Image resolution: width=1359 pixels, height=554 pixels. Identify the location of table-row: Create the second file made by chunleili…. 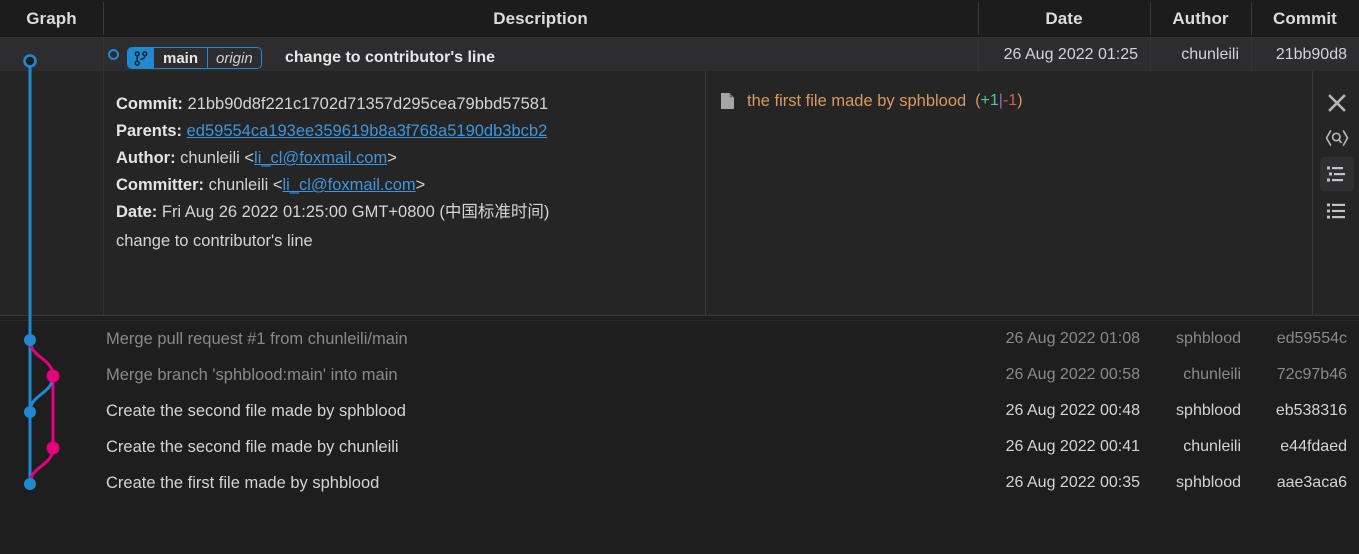
(679, 447).